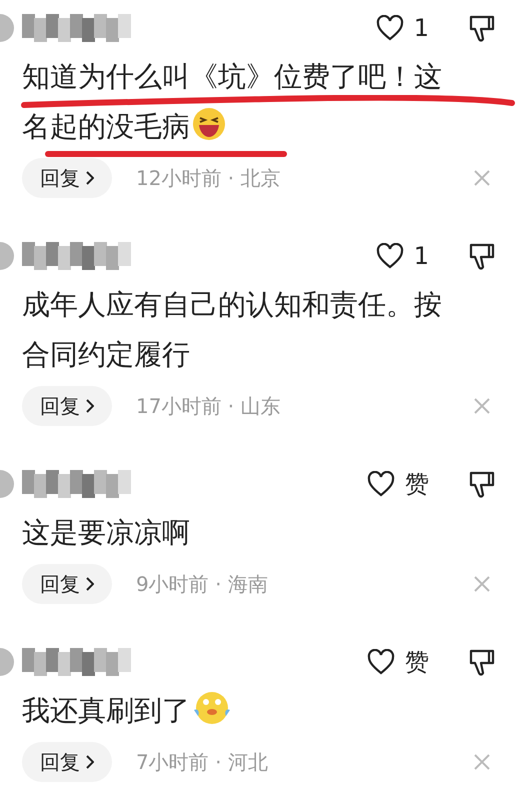  I want to click on comment-time-location: 9小时前 · 海南, so click(202, 584).